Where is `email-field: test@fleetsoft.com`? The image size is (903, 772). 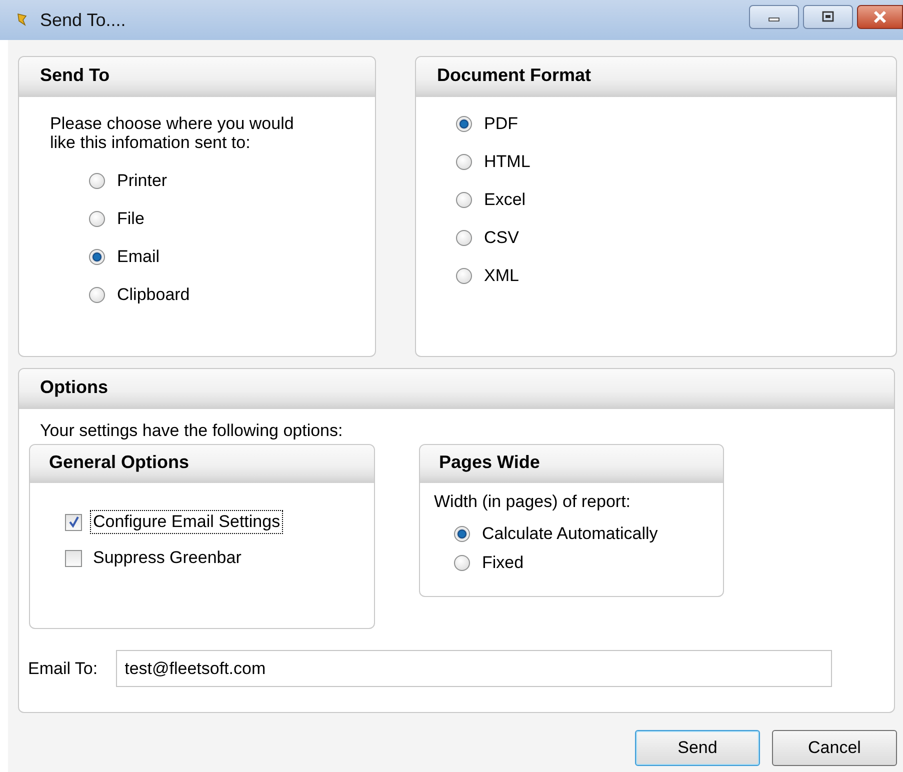 email-field: test@fleetsoft.com is located at coordinates (474, 668).